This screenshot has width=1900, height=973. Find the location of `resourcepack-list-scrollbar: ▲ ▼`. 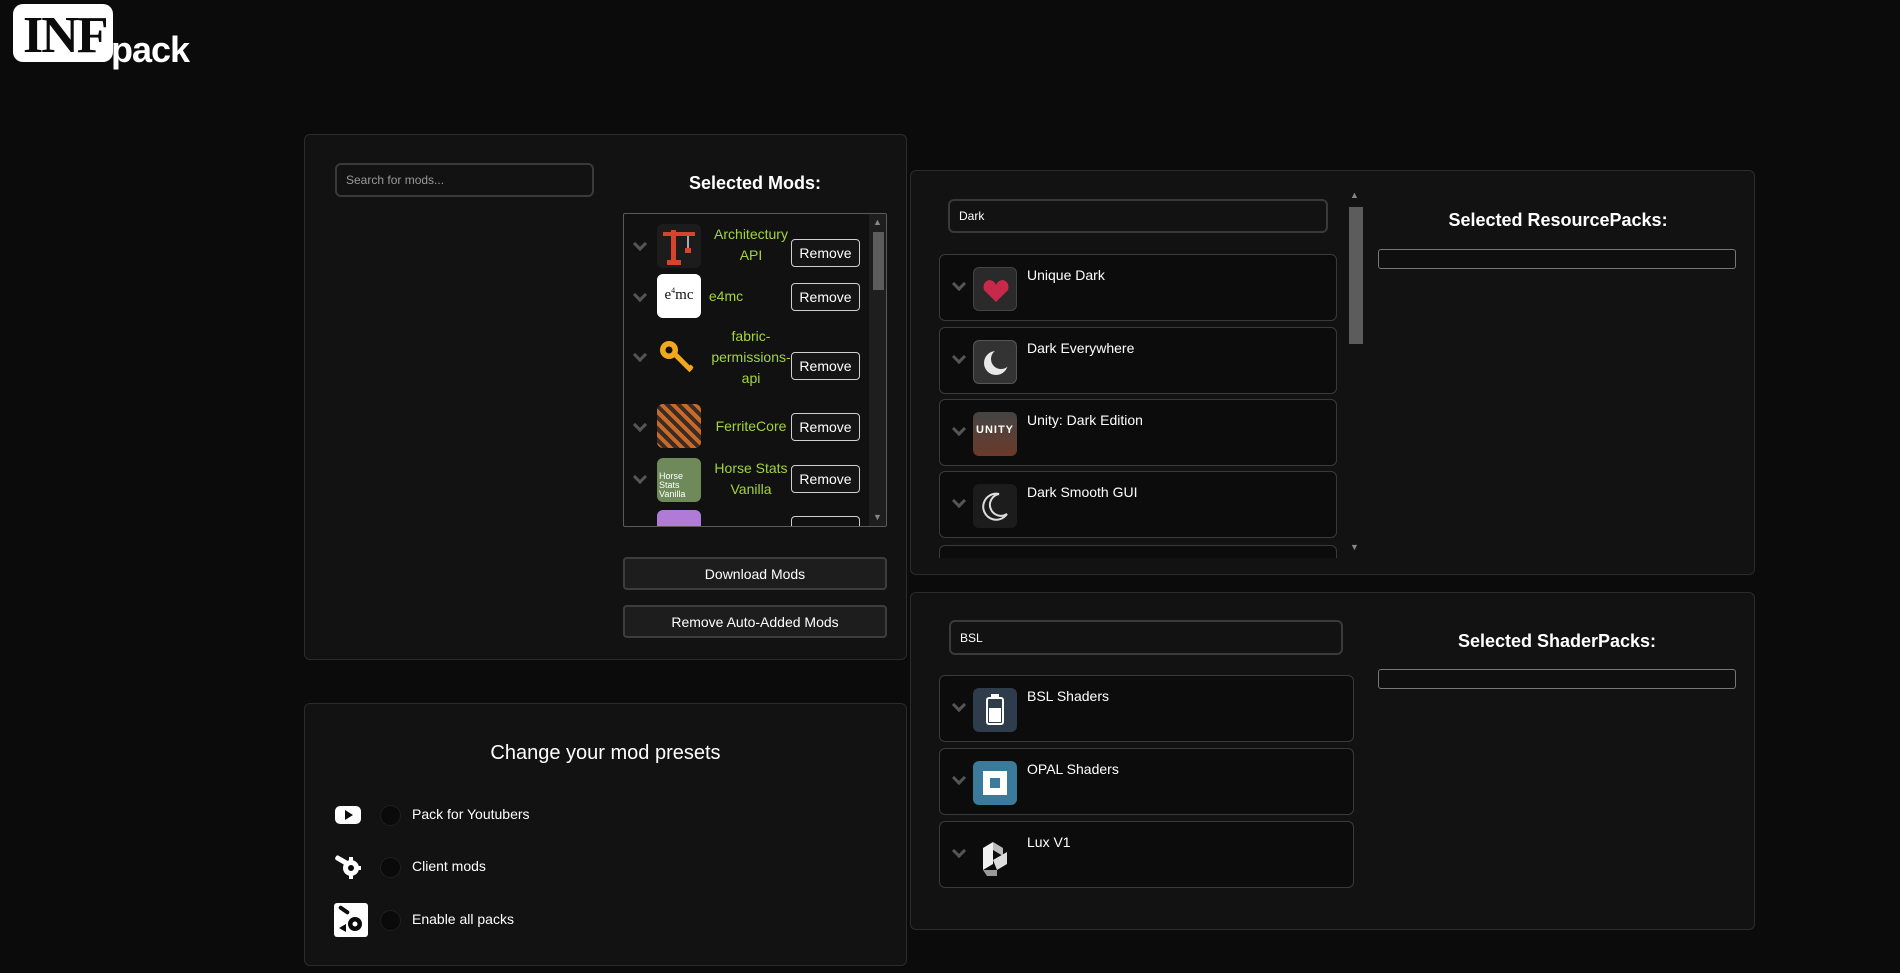

resourcepack-list-scrollbar: ▲ ▼ is located at coordinates (1355, 374).